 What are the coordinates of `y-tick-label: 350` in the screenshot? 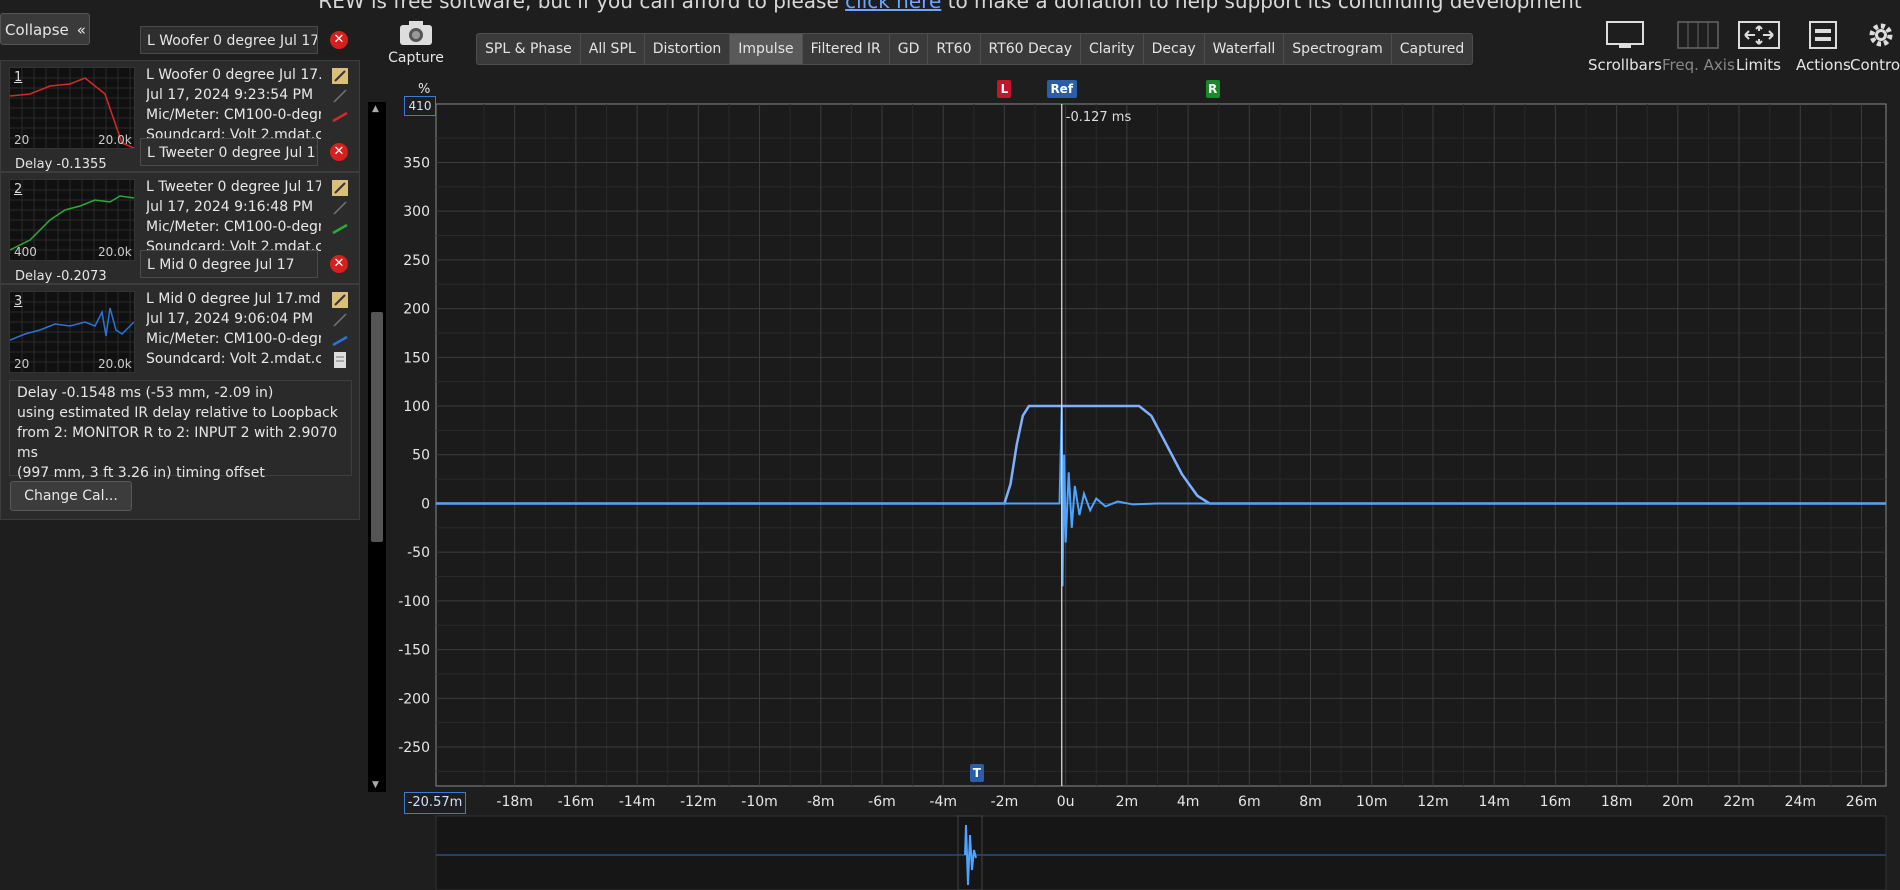 It's located at (416, 163).